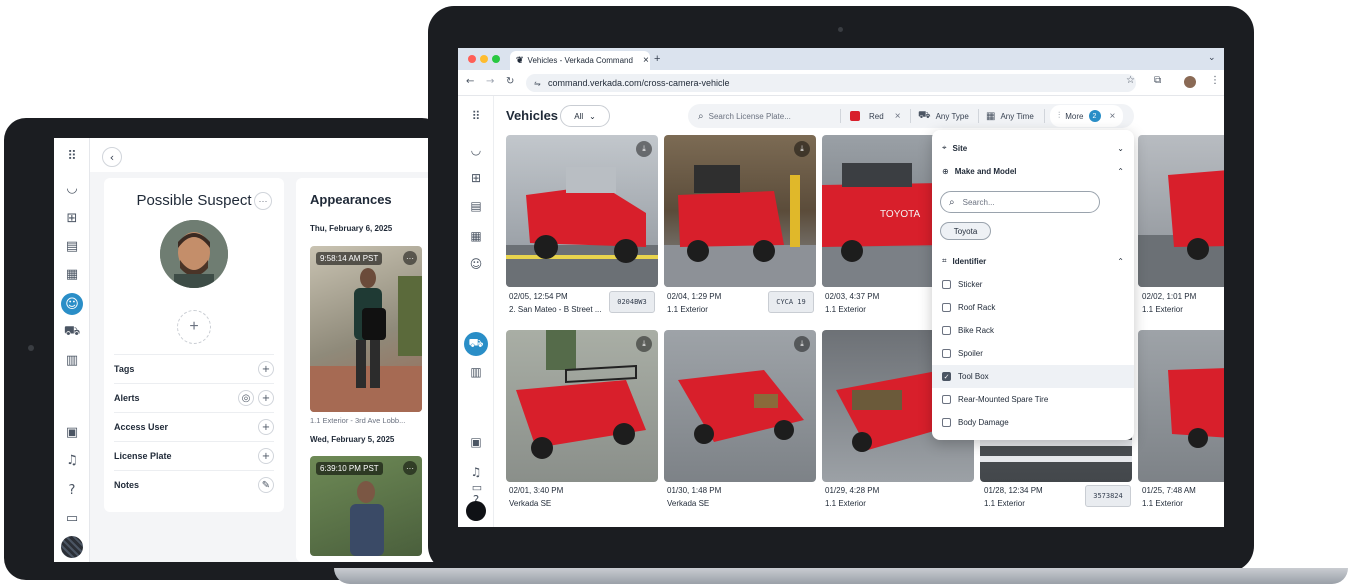  Describe the element at coordinates (946, 376) in the screenshot. I see `checkbox-checked: ✓` at that location.